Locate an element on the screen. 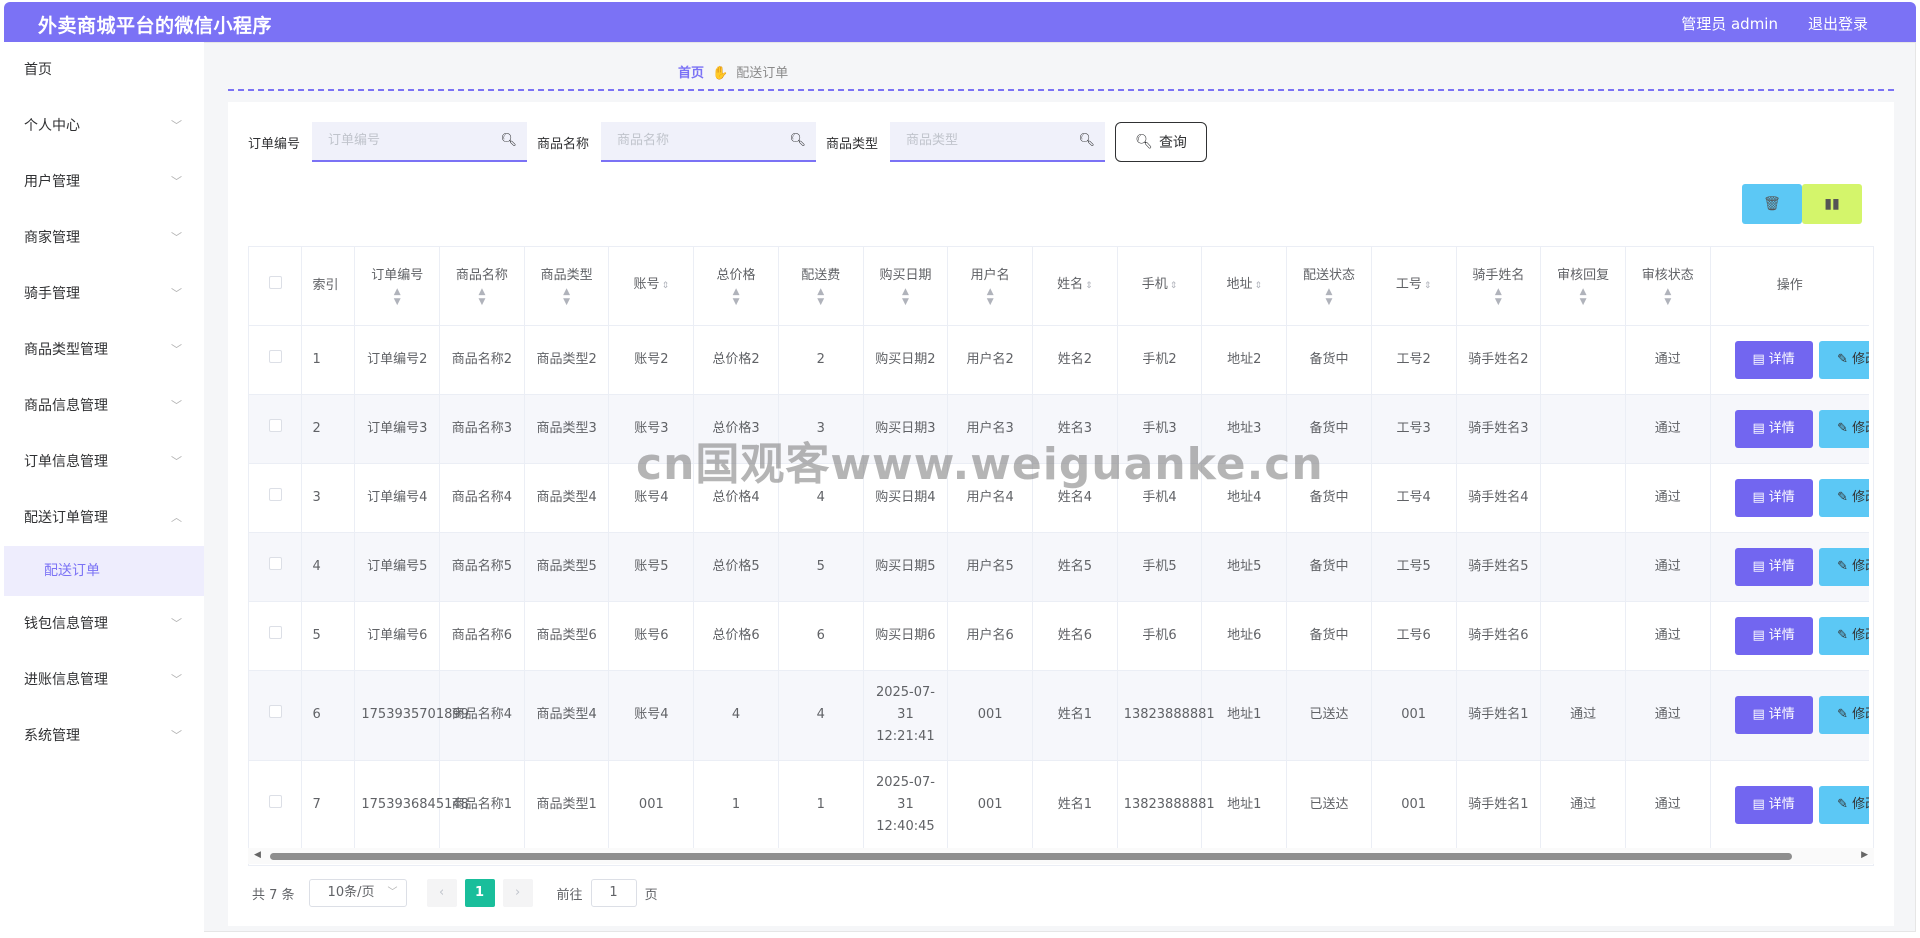 Image resolution: width=1920 pixels, height=938 pixels. goto-page-input: 1 is located at coordinates (613, 893).